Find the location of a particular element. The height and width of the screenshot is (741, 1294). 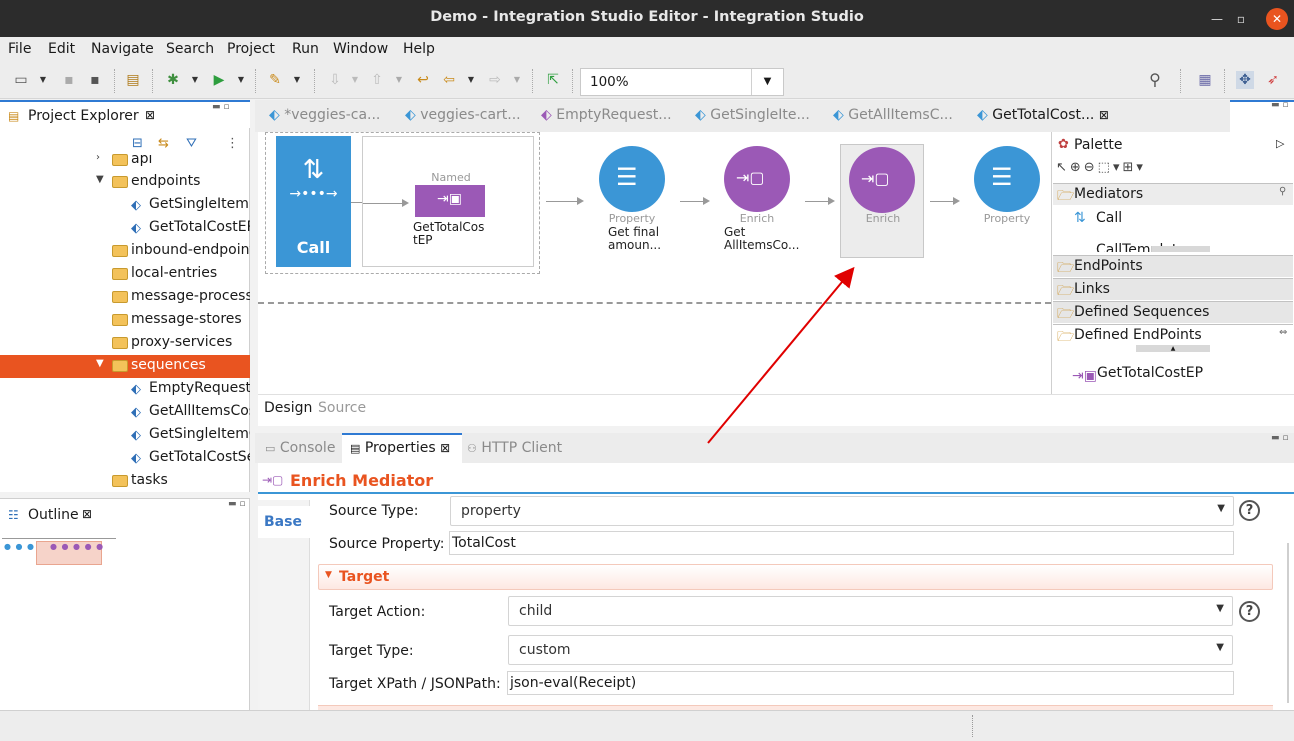

annotation-arrow is located at coordinates (781, 355).